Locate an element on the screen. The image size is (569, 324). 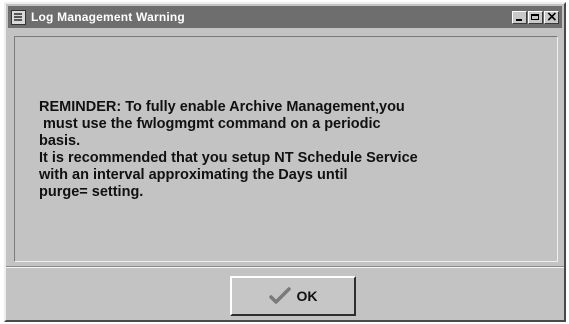
ok-button-label: OK is located at coordinates (307, 296).